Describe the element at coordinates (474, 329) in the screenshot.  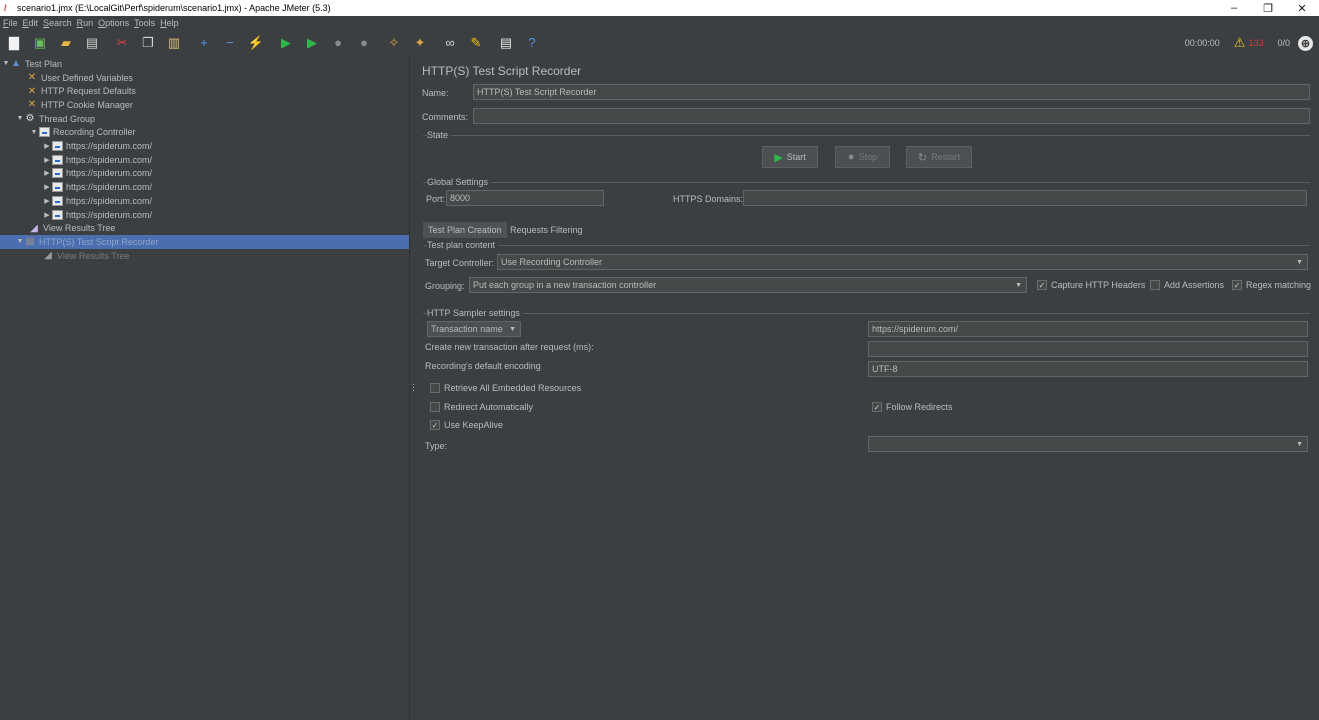
I see `naming-scheme-select: Transaction name ▼` at that location.